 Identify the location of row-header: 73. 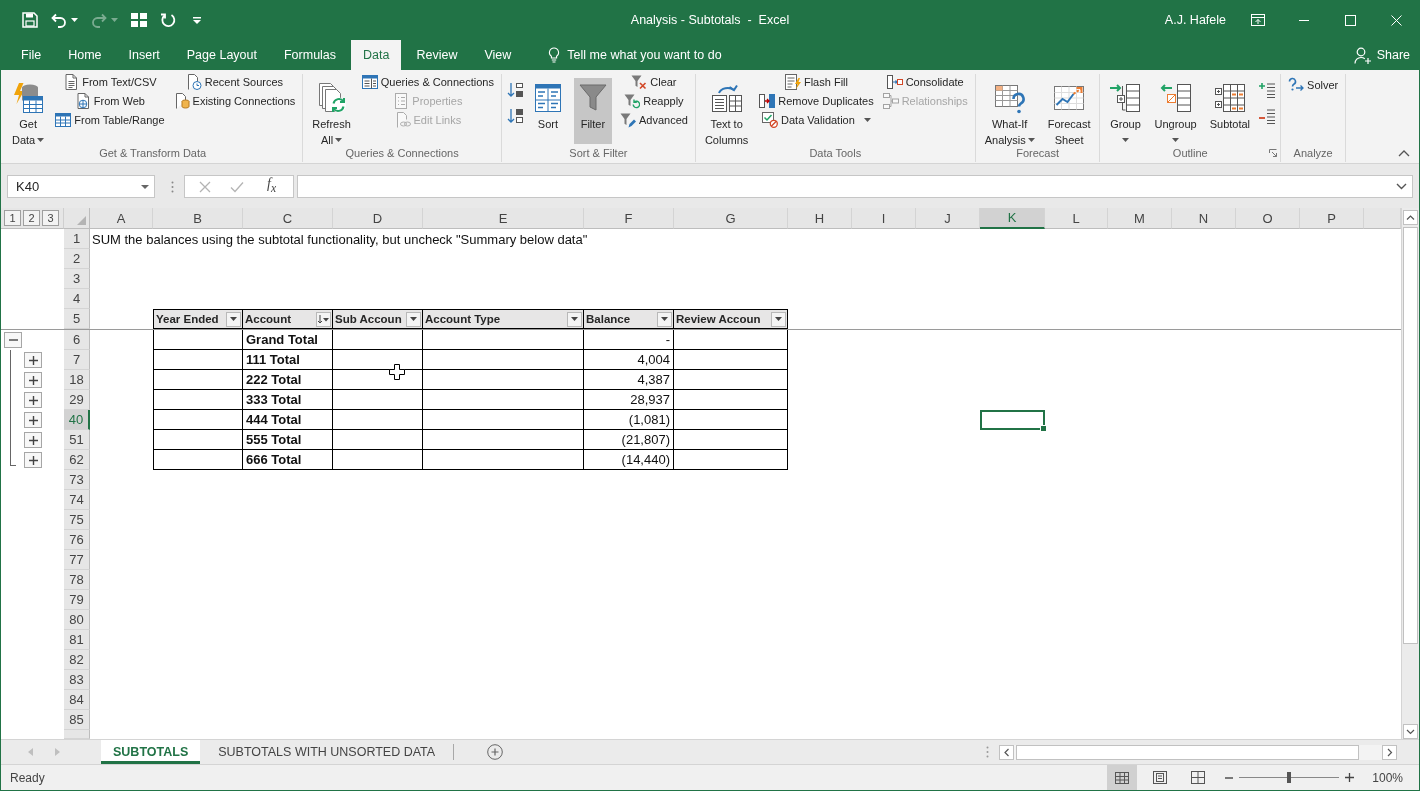
(77, 480).